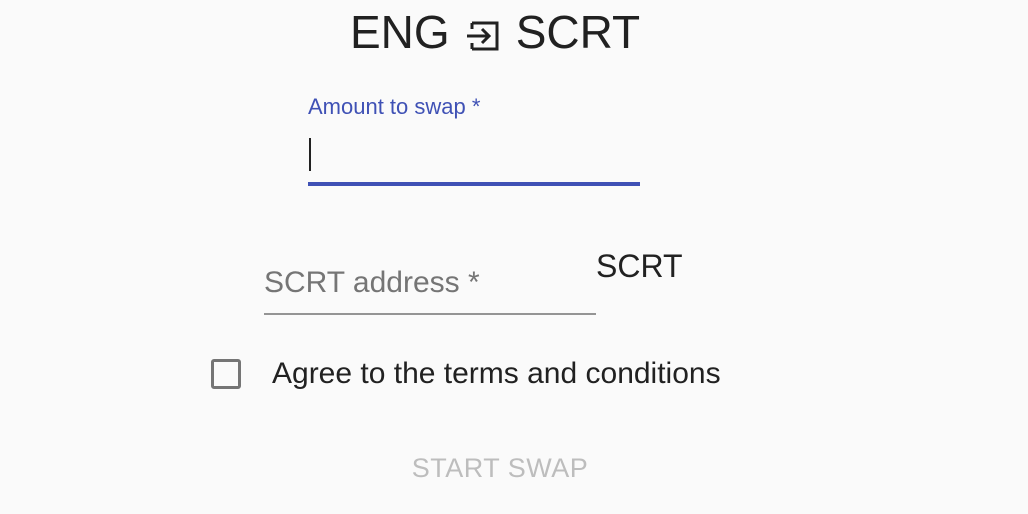 This screenshot has height=514, width=1028. I want to click on scrt-address-field: SCRT address *, so click(430, 288).